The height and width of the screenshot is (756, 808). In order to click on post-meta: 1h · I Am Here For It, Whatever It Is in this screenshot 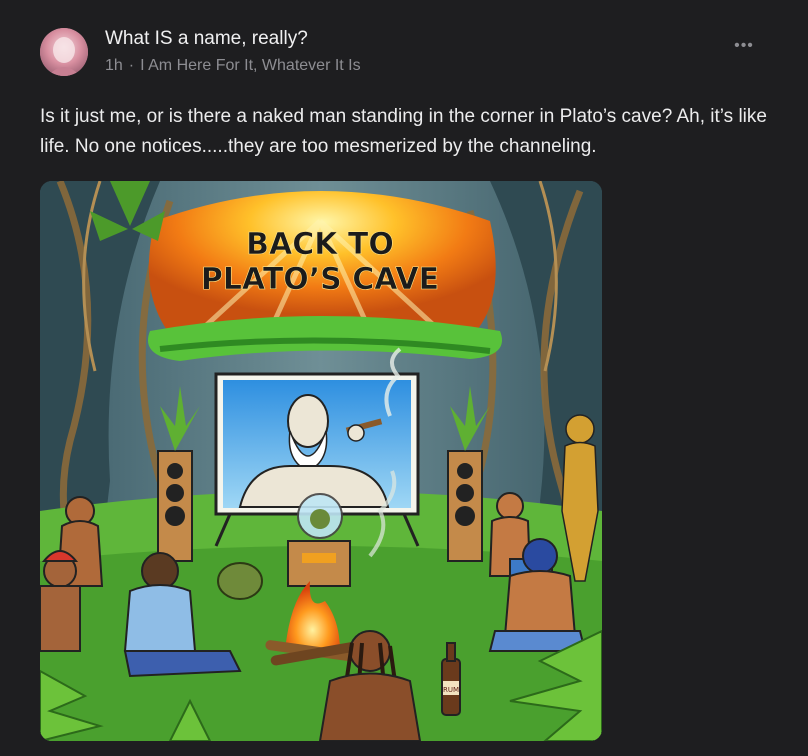, I will do `click(233, 66)`.